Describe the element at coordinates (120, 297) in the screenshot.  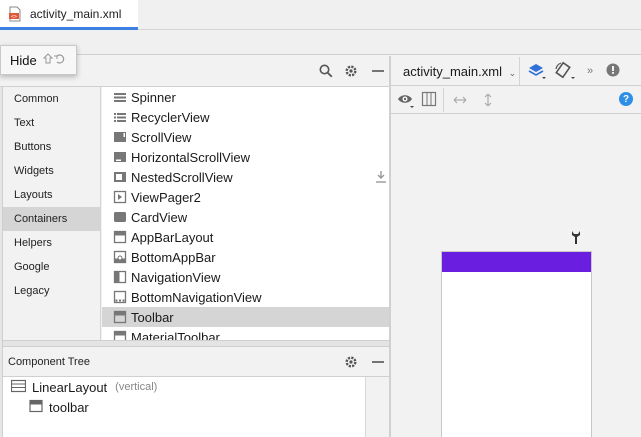
I see `bottom-navigation-icon` at that location.